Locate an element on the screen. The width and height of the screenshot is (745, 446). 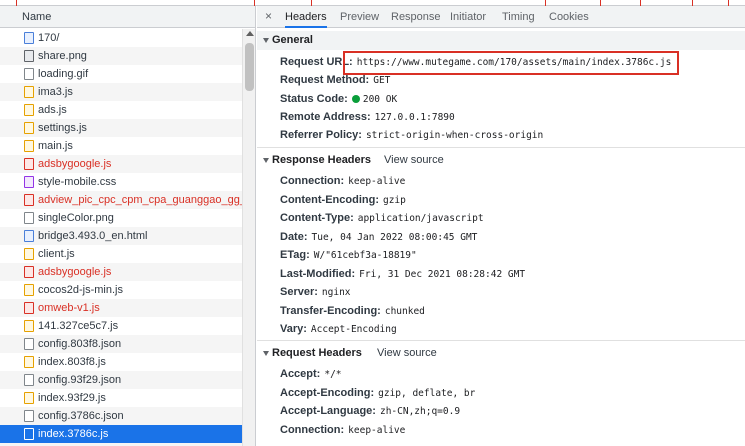
request-row: bridge3.493.0_en.html is located at coordinates (121, 236).